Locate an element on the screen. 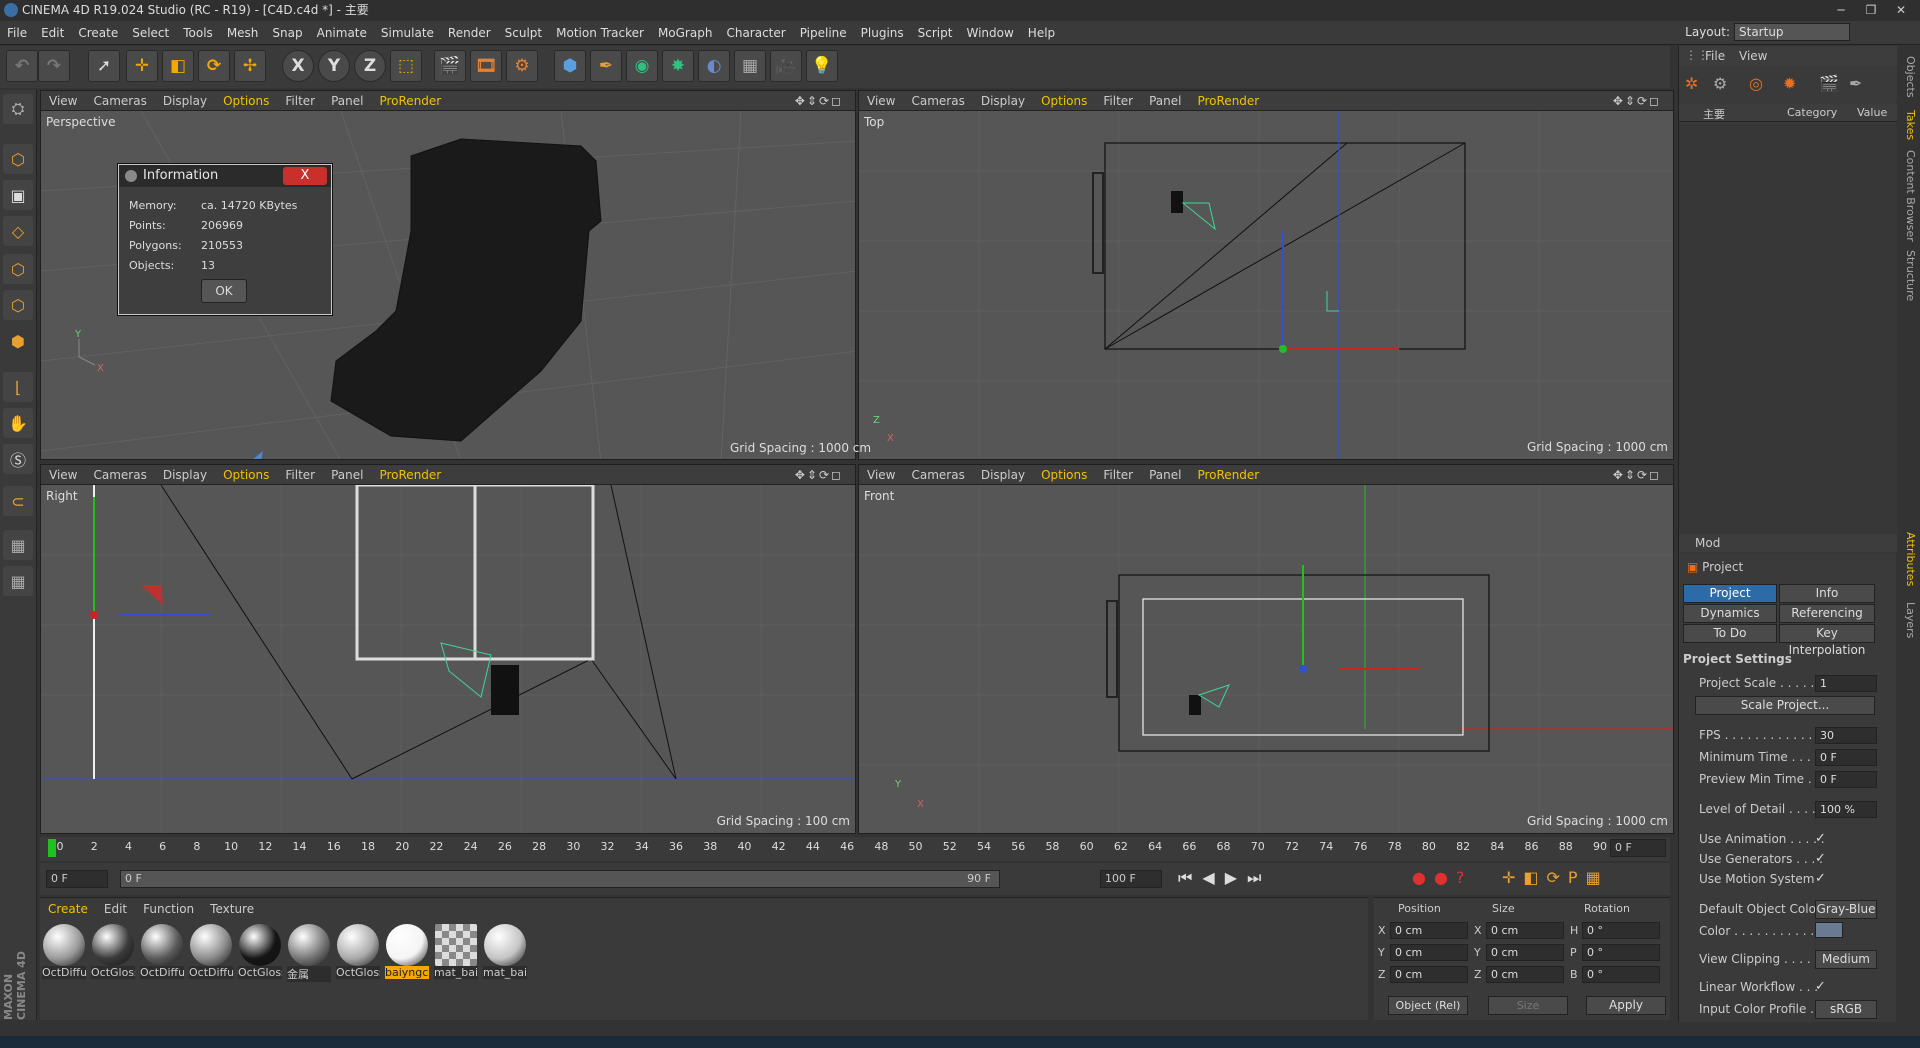  workplane-lock-icon: ▦ is located at coordinates (18, 545).